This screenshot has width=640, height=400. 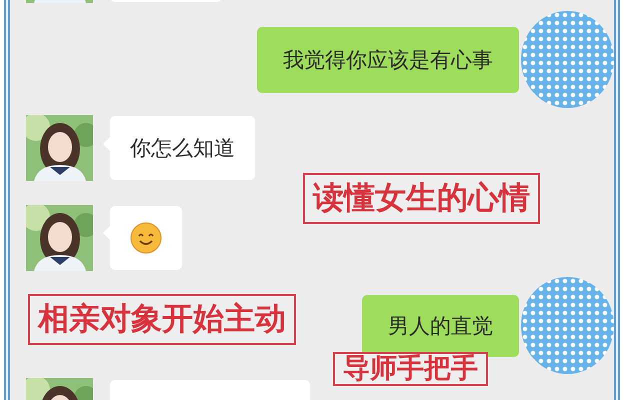 I want to click on annotation-label: 读懂女生的心情, so click(x=421, y=198).